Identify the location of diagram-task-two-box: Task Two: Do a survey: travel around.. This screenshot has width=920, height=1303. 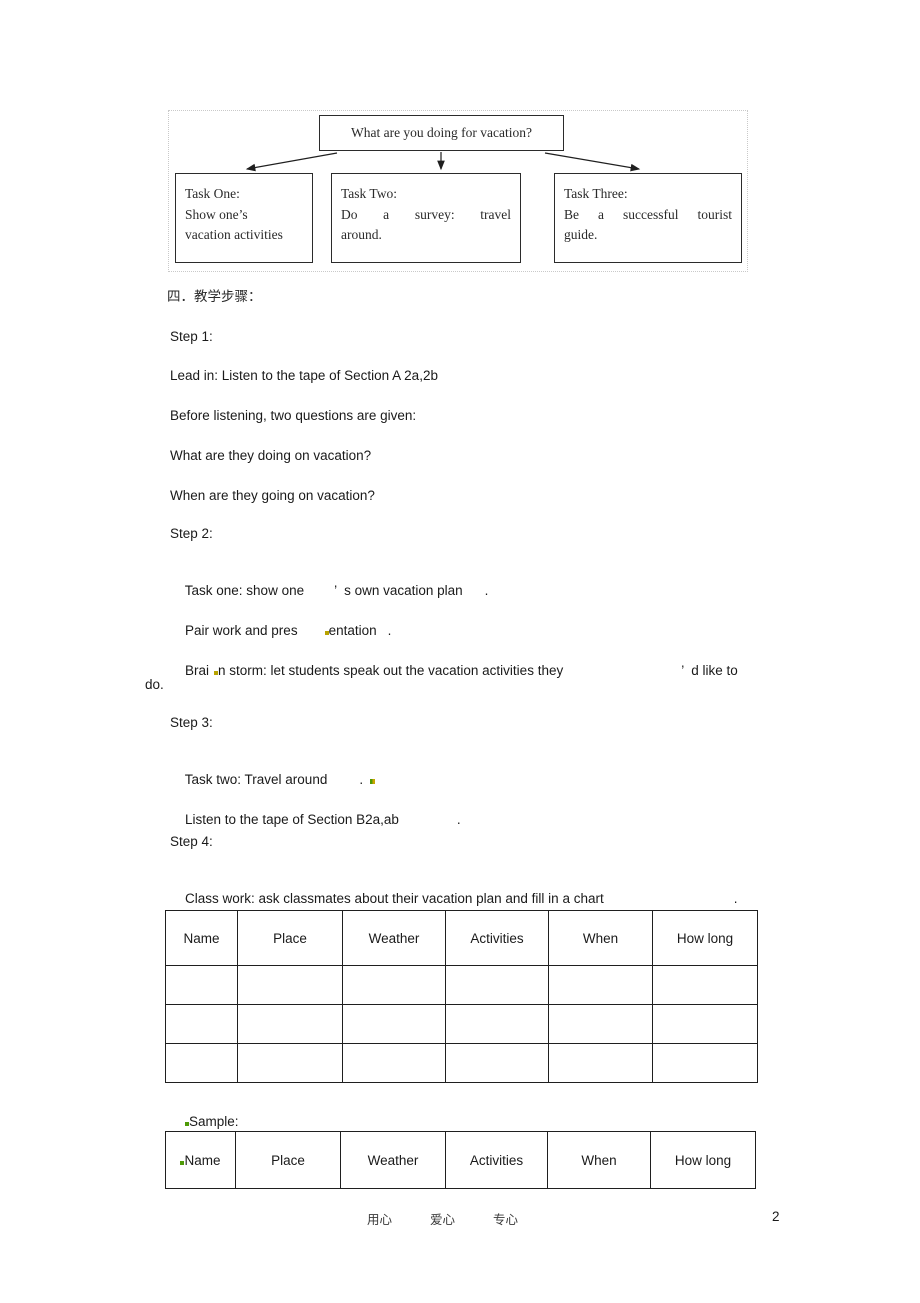
(426, 218).